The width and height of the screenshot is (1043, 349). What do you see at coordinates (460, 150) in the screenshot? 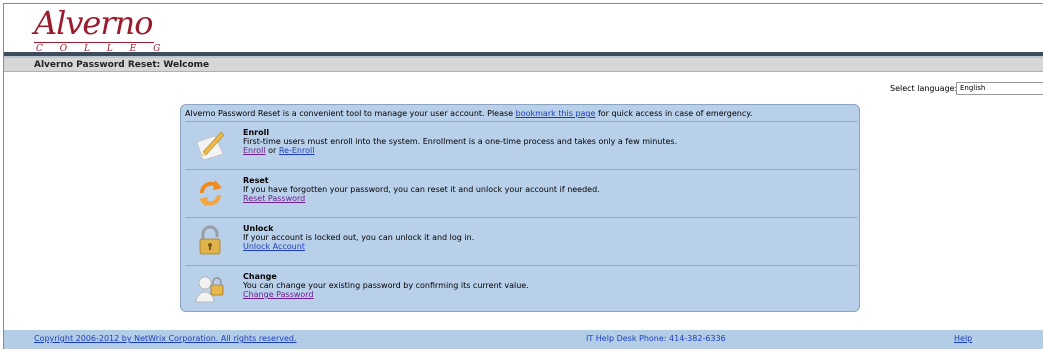
I see `enroll-links: Enroll or Re-Enroll` at bounding box center [460, 150].